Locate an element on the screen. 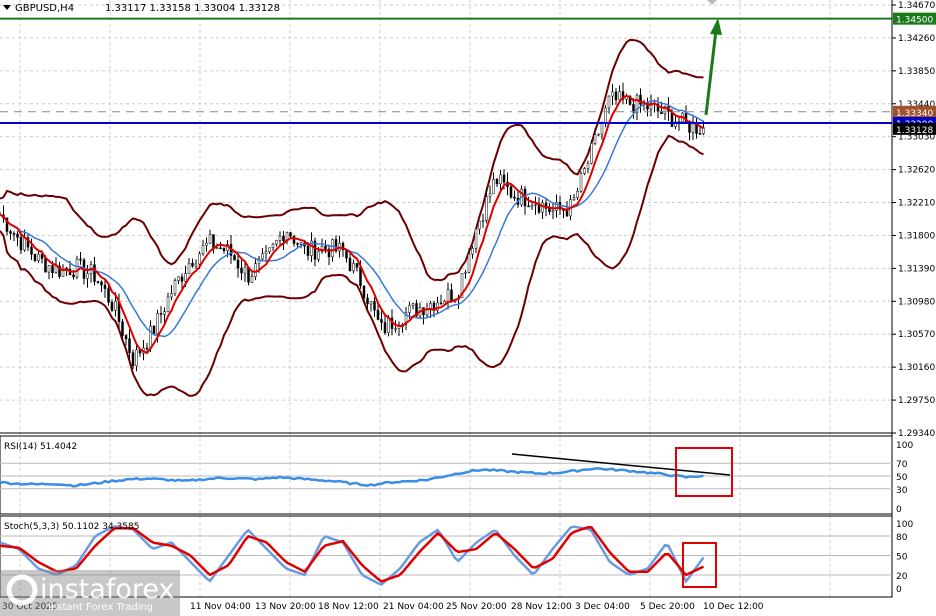 This screenshot has height=616, width=936. green-arrow-head-icon is located at coordinates (716, 26).